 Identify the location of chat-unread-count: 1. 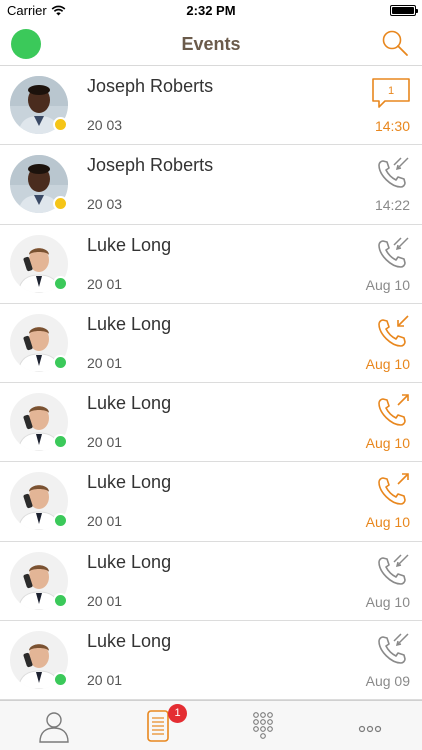
(391, 91).